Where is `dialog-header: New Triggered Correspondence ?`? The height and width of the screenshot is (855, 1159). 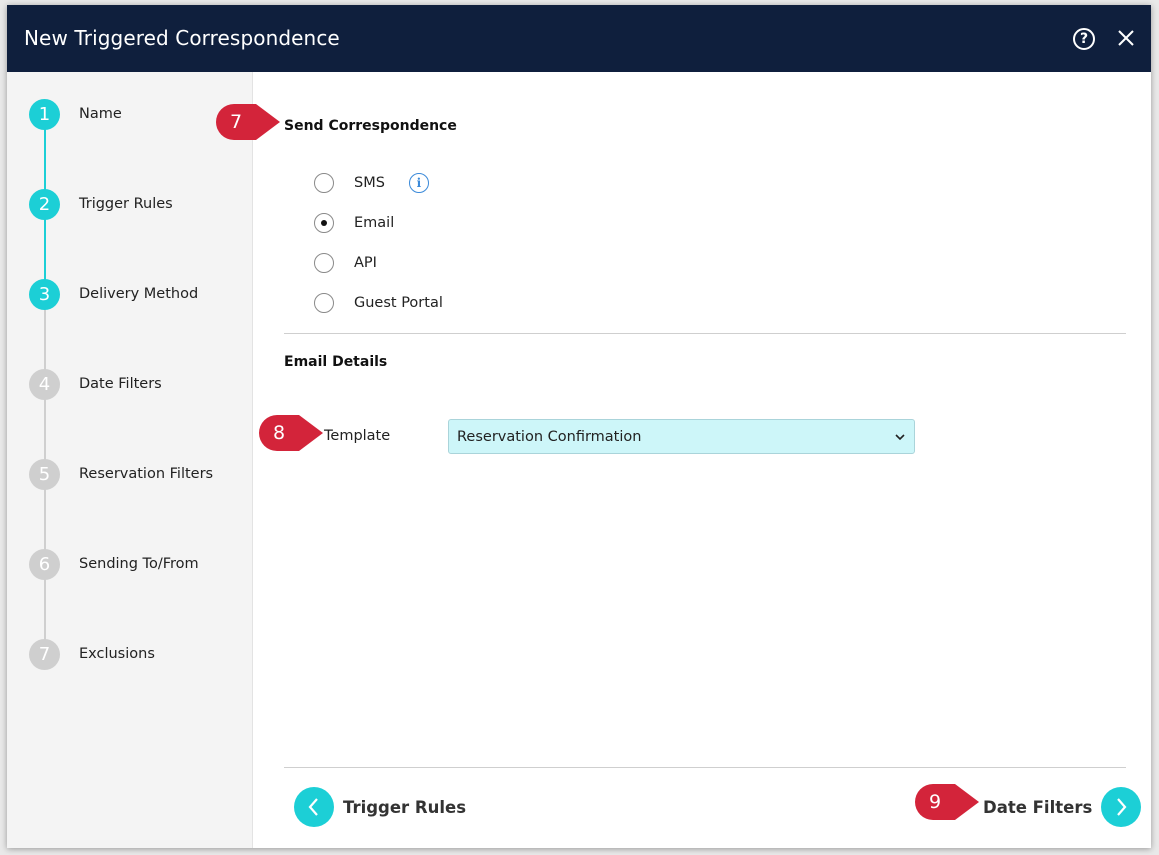
dialog-header: New Triggered Correspondence ? is located at coordinates (579, 38).